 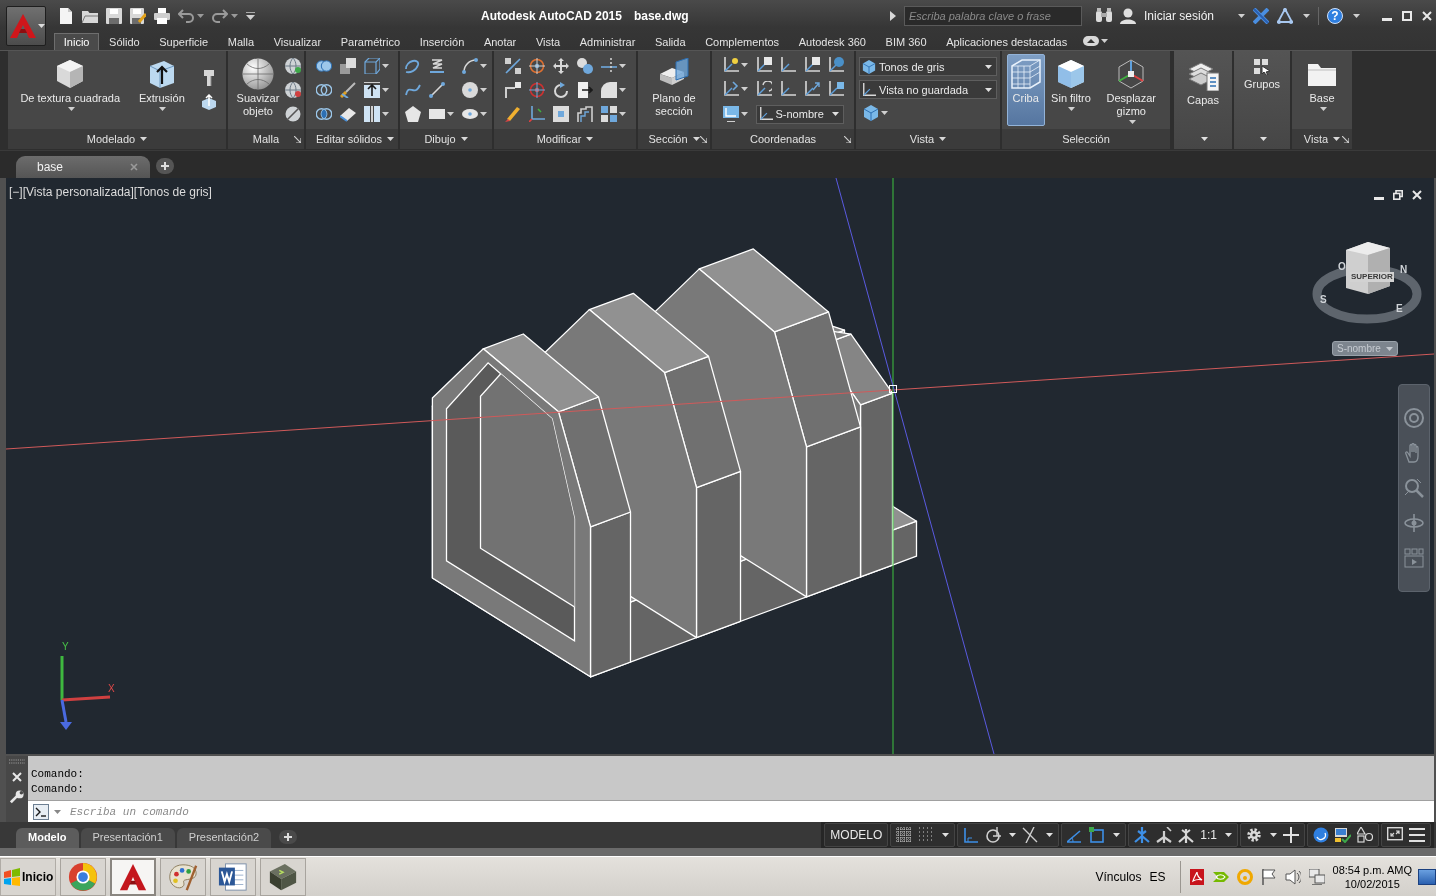 I want to click on ribbon-button: De textura cuadrada, so click(x=70, y=90).